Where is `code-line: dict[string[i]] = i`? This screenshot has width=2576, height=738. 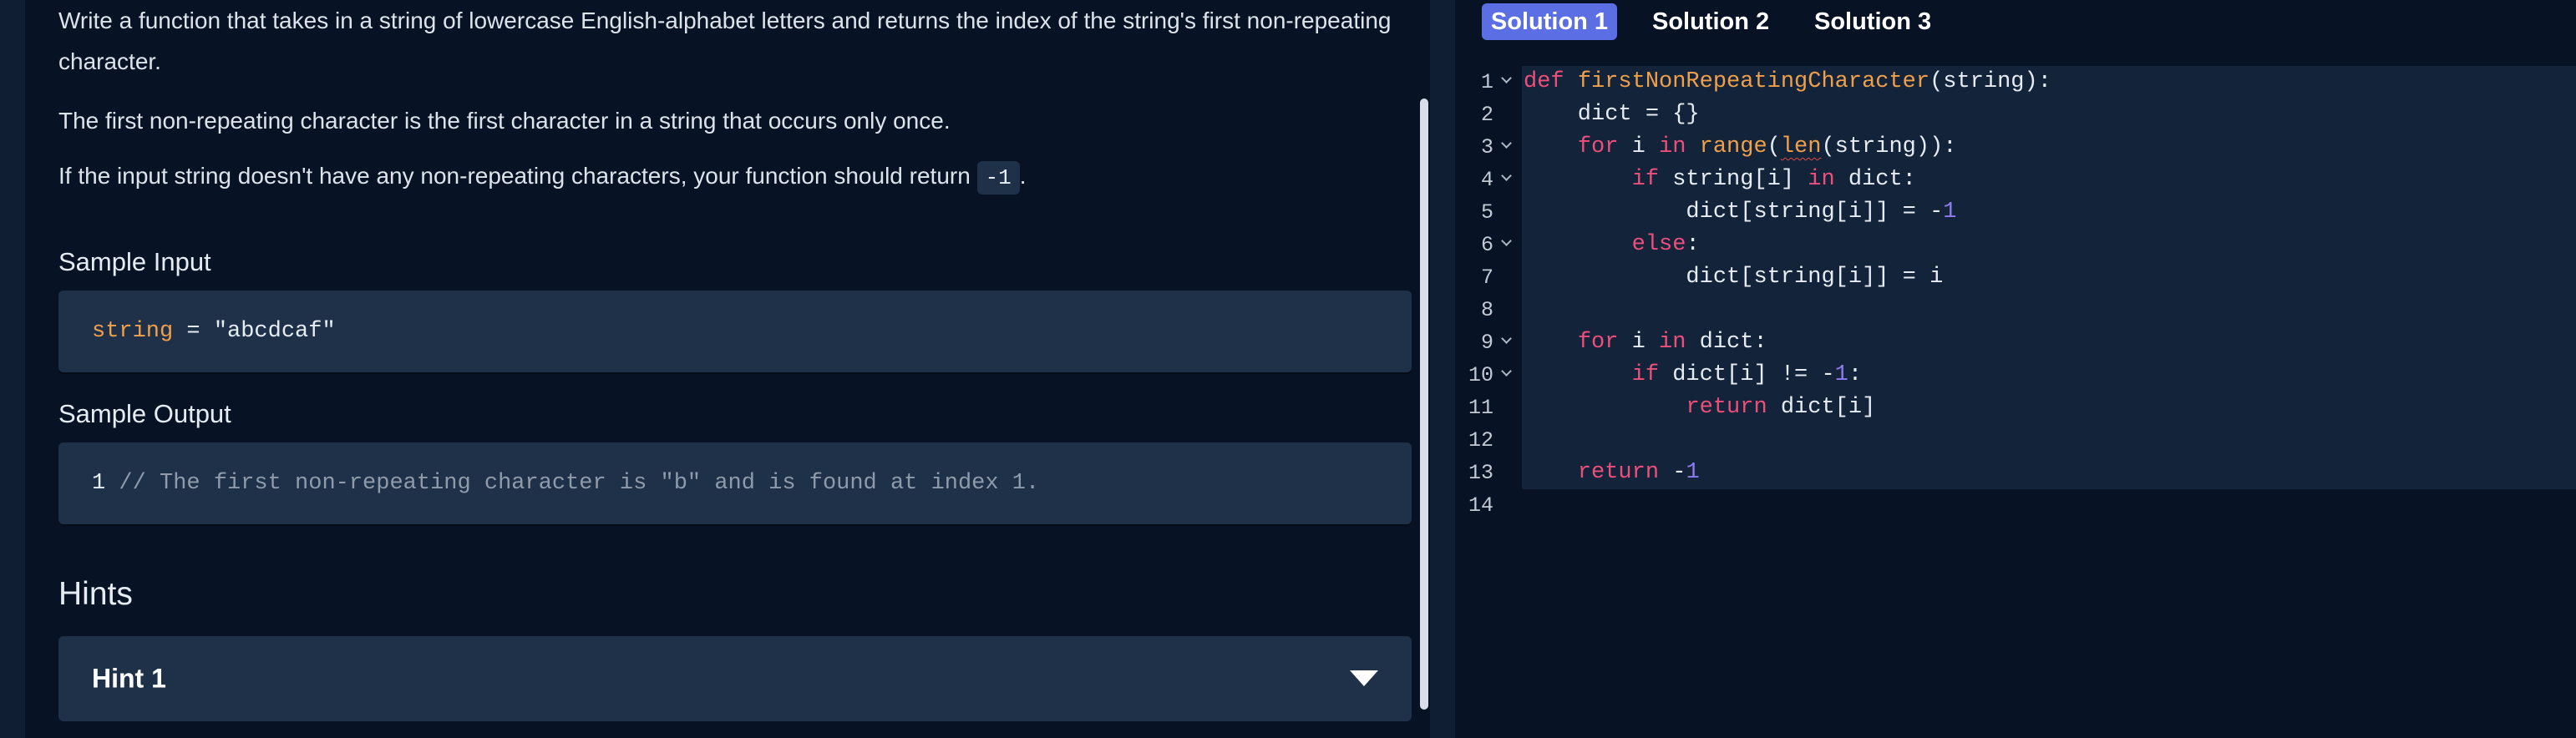 code-line: dict[string[i]] = i is located at coordinates (1734, 278).